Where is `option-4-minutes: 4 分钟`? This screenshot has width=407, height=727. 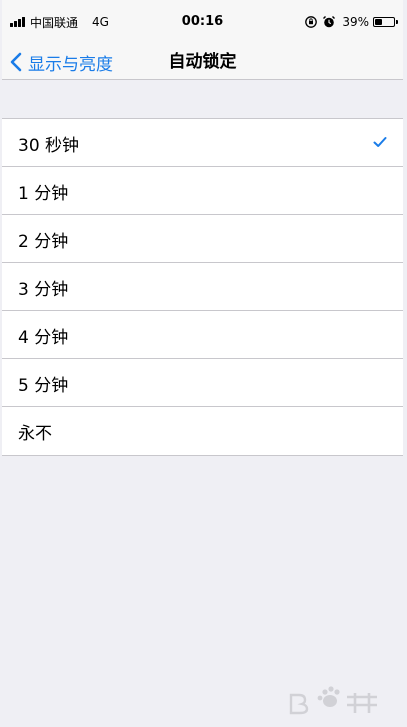 option-4-minutes: 4 分钟 is located at coordinates (202, 335).